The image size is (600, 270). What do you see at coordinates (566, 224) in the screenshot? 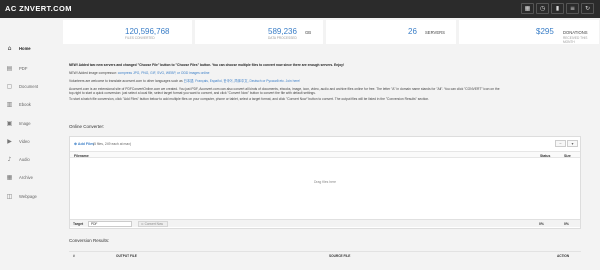
I see `size-percent: 0%` at bounding box center [566, 224].